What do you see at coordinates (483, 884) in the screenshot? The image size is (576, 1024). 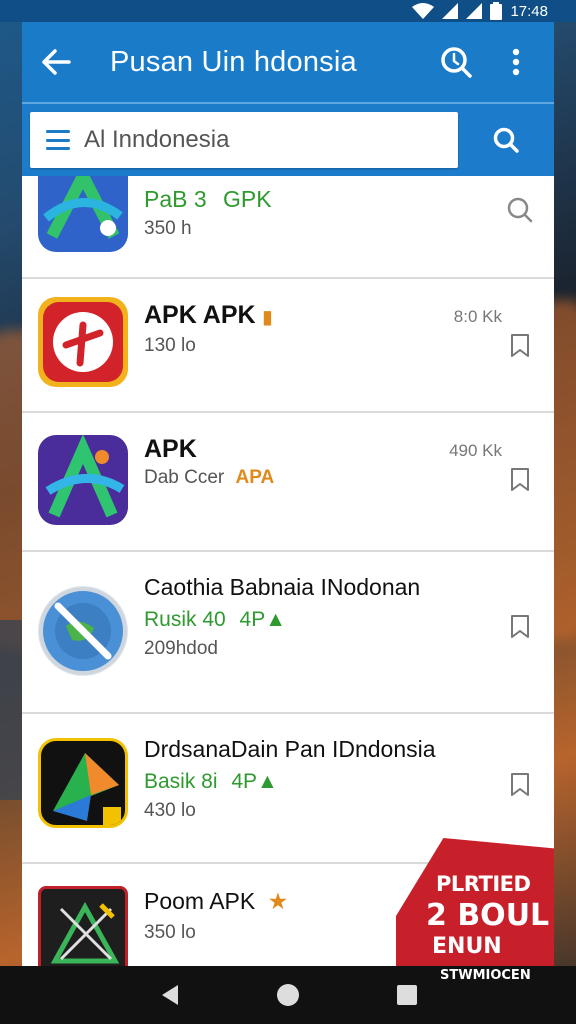 I see `promo-line: PLRTIED` at bounding box center [483, 884].